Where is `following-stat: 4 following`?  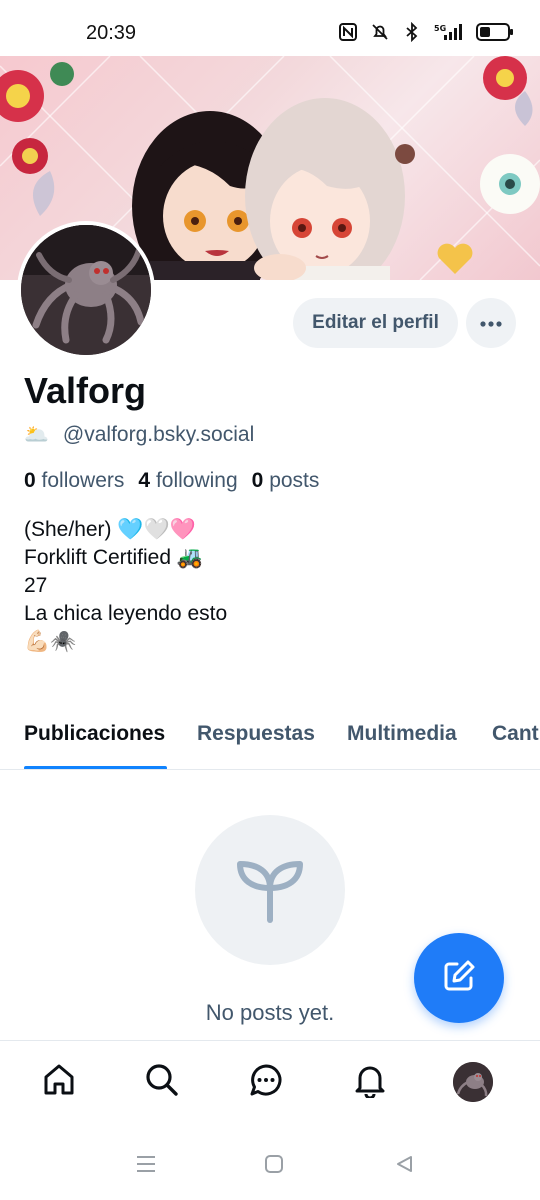 following-stat: 4 following is located at coordinates (187, 481).